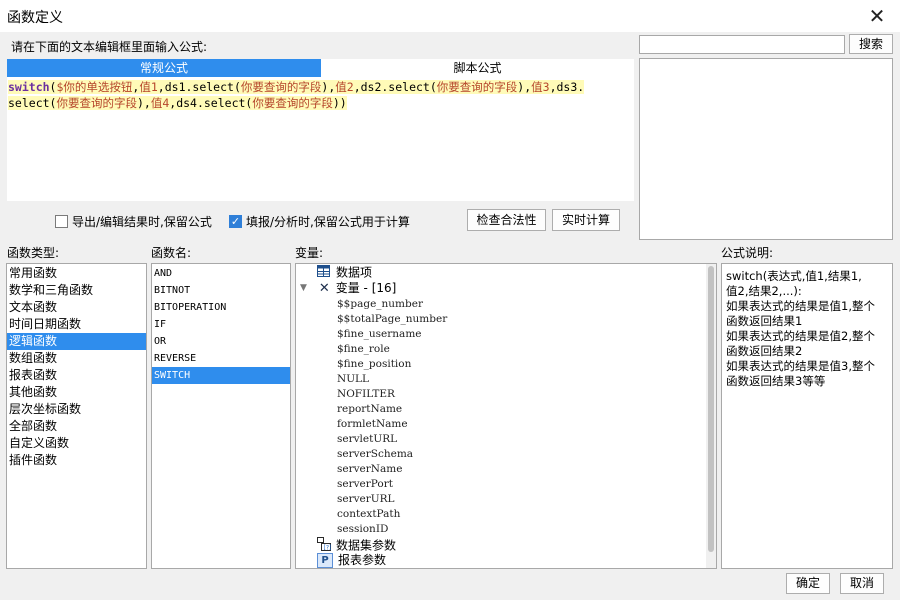 This screenshot has height=600, width=900. Describe the element at coordinates (76, 341) in the screenshot. I see `function-type-item: 逻辑函数` at that location.